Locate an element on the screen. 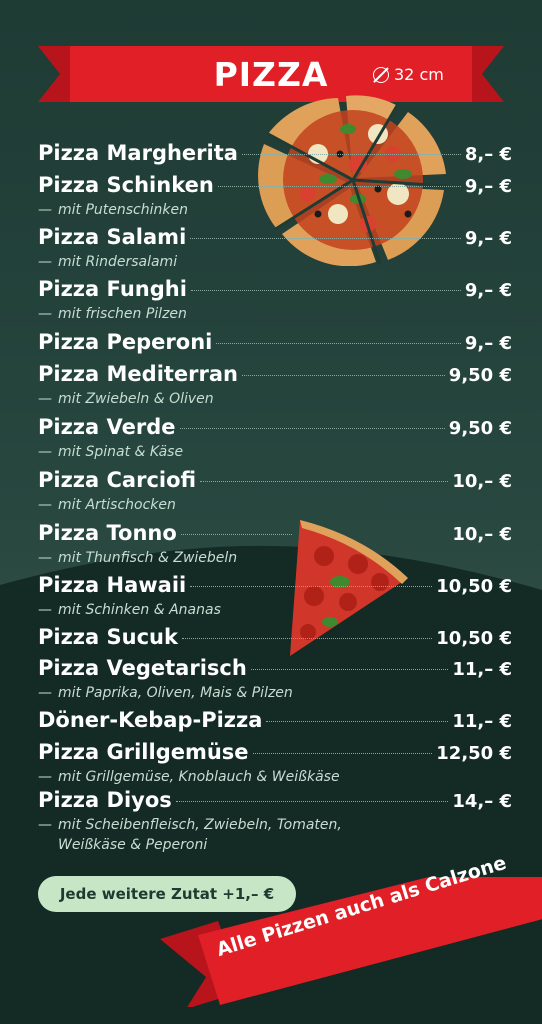  menu-item: Pizza Peperoni 9,– € is located at coordinates (275, 343).